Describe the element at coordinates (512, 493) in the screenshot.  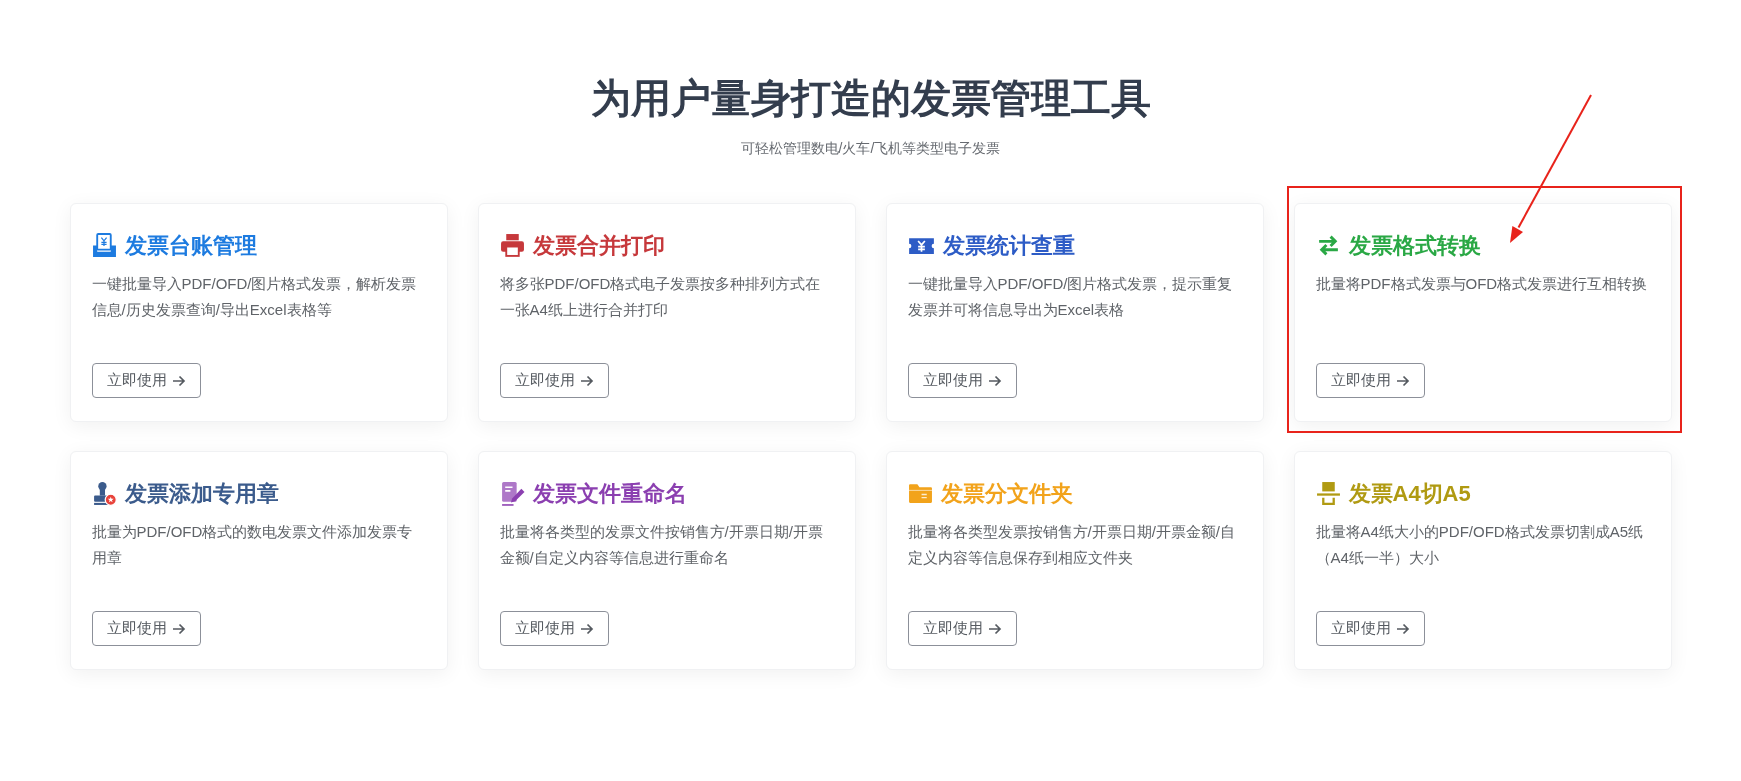
I see `document-pencil-icon` at that location.